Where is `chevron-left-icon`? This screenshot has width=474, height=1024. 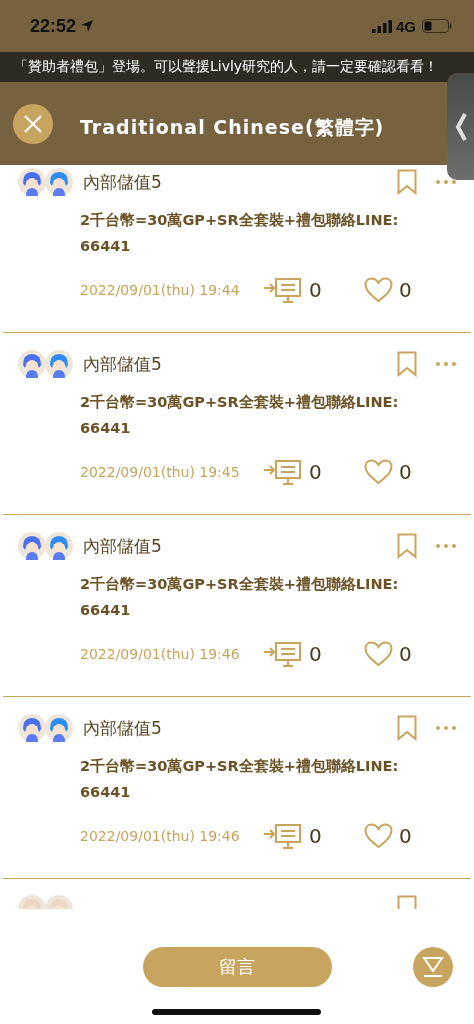
chevron-left-icon is located at coordinates (460, 126).